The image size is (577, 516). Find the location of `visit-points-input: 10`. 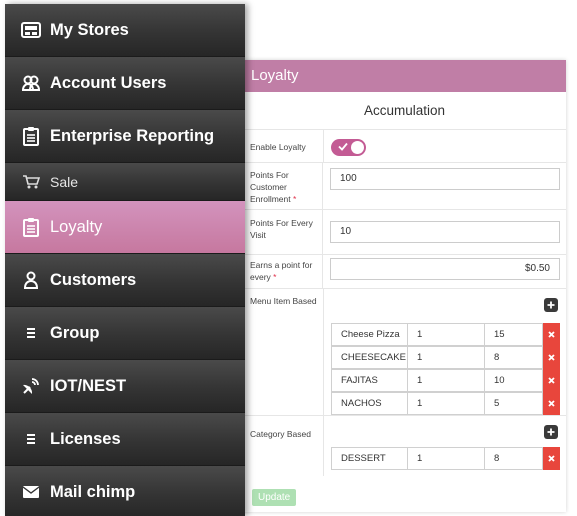

visit-points-input: 10 is located at coordinates (445, 232).